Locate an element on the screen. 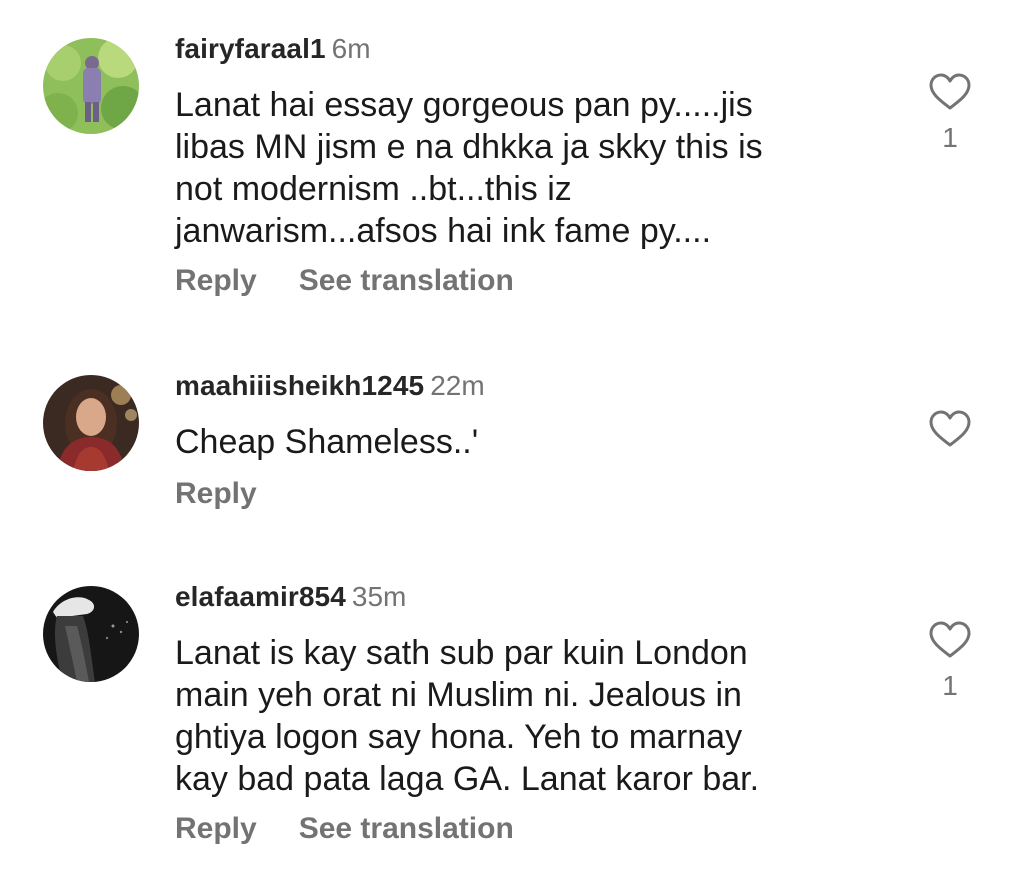 The width and height of the screenshot is (1024, 895). username: elafaamir854 is located at coordinates (260, 596).